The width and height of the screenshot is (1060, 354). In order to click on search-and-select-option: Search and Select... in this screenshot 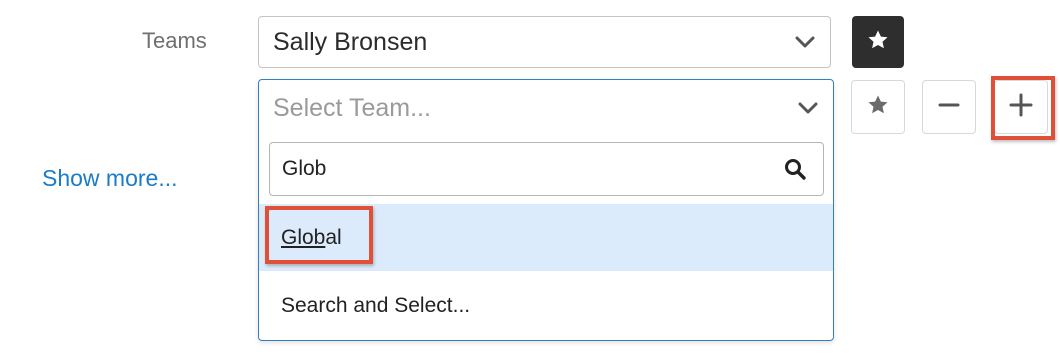, I will do `click(546, 306)`.